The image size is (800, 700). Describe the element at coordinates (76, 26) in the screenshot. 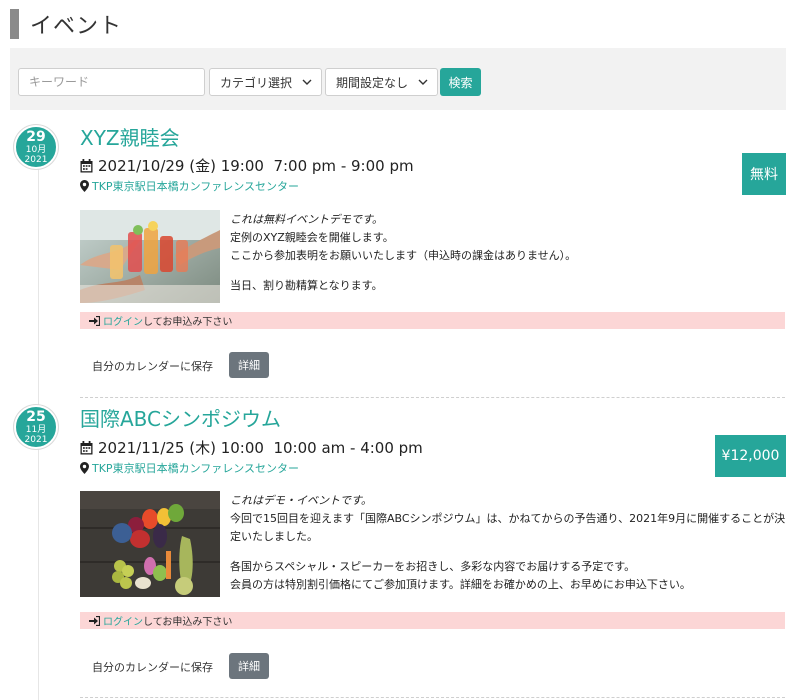

I see `page-title: イベント` at that location.